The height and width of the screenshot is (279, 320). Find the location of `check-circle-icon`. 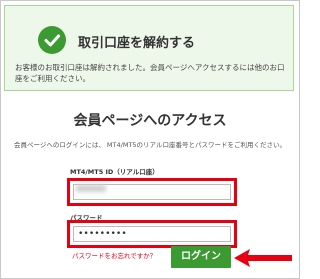

check-circle-icon is located at coordinates (52, 40).